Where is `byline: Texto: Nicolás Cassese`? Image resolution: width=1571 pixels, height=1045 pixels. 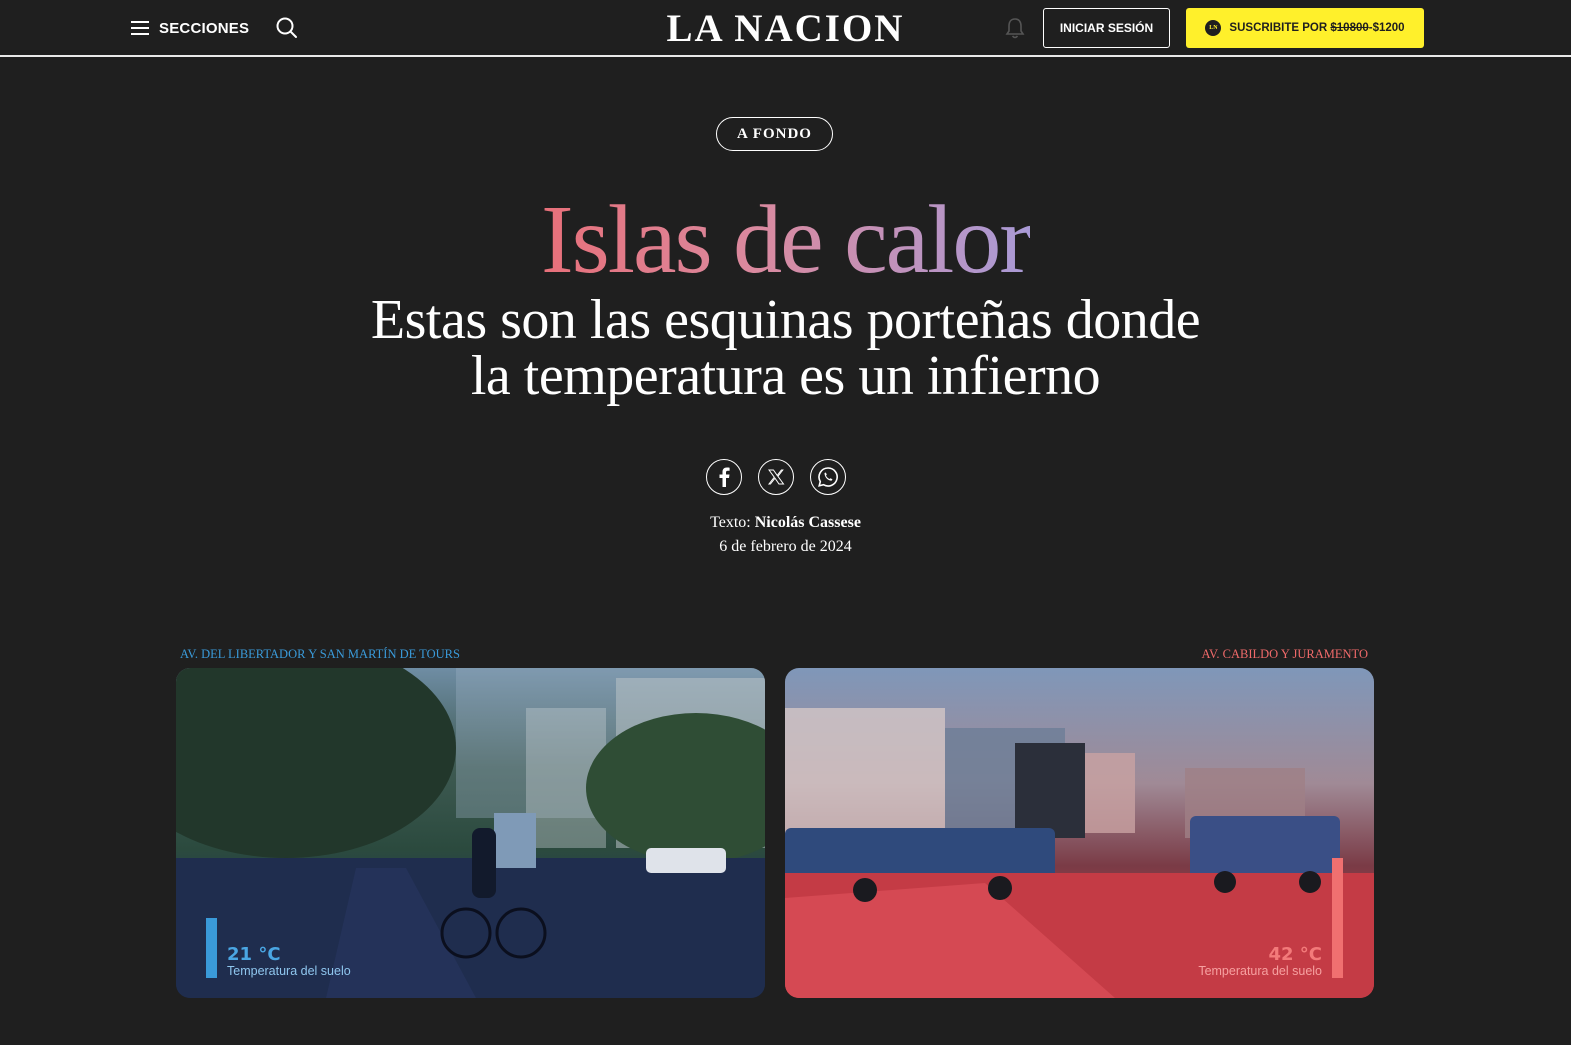 byline: Texto: Nicolás Cassese is located at coordinates (785, 523).